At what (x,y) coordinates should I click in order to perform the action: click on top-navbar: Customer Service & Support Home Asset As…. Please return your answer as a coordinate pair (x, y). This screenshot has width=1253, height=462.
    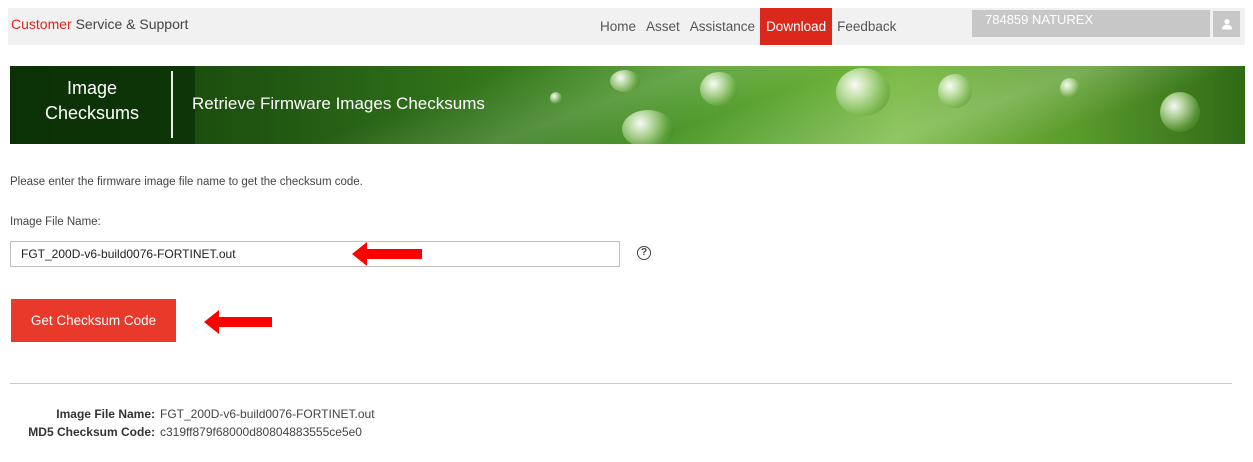
    Looking at the image, I should click on (626, 26).